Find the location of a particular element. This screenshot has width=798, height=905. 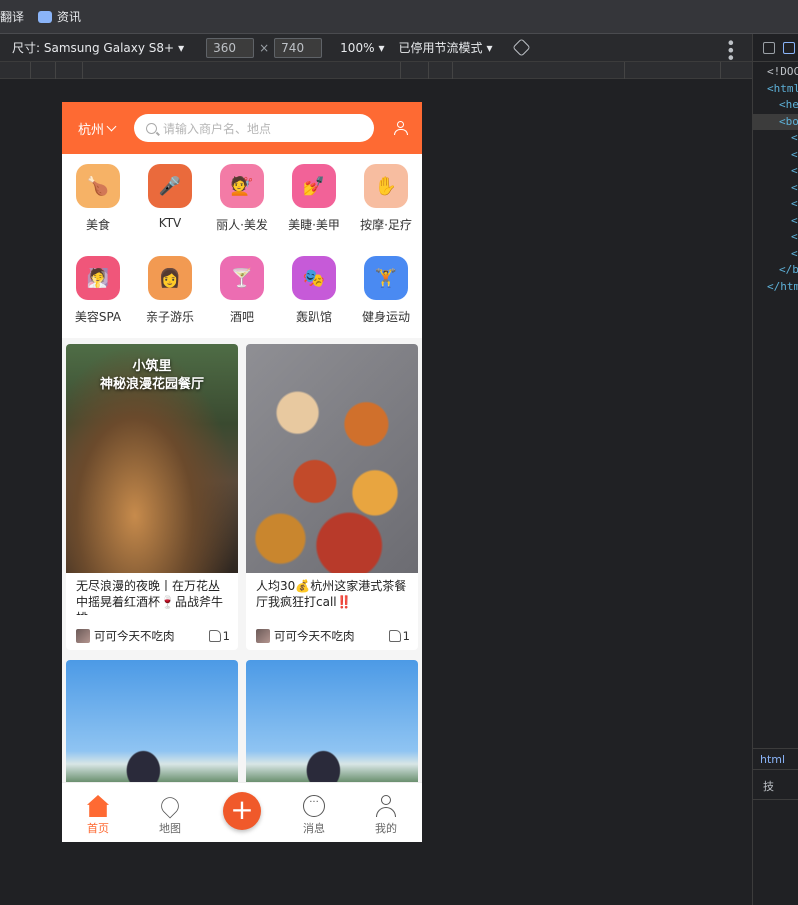

zoom-label: 100% is located at coordinates (357, 47).